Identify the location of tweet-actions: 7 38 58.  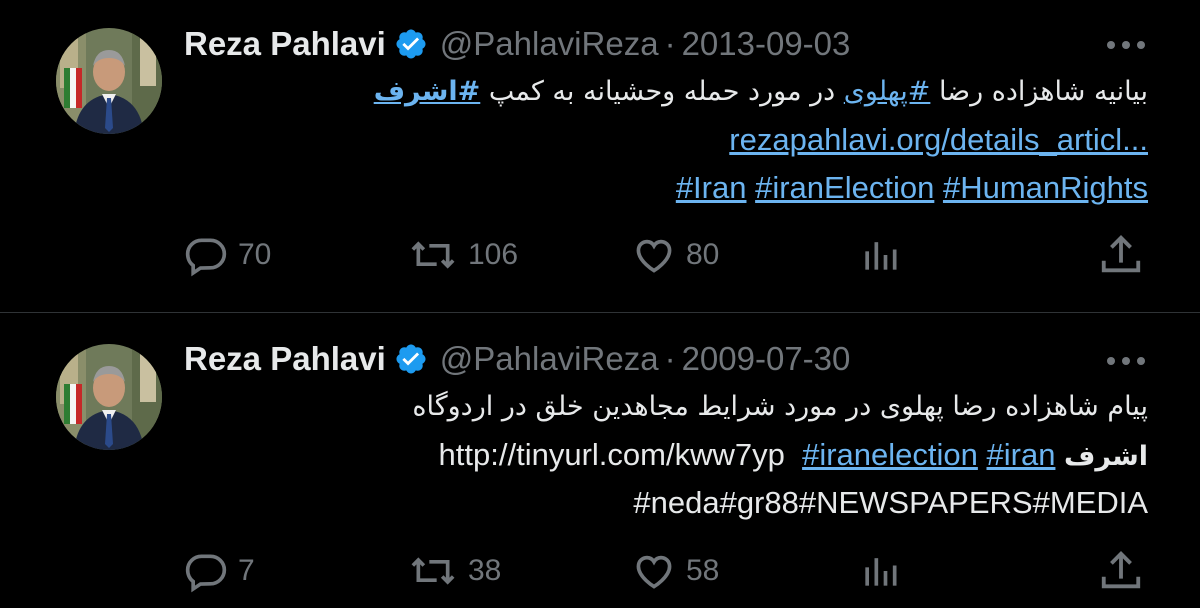
(600, 571).